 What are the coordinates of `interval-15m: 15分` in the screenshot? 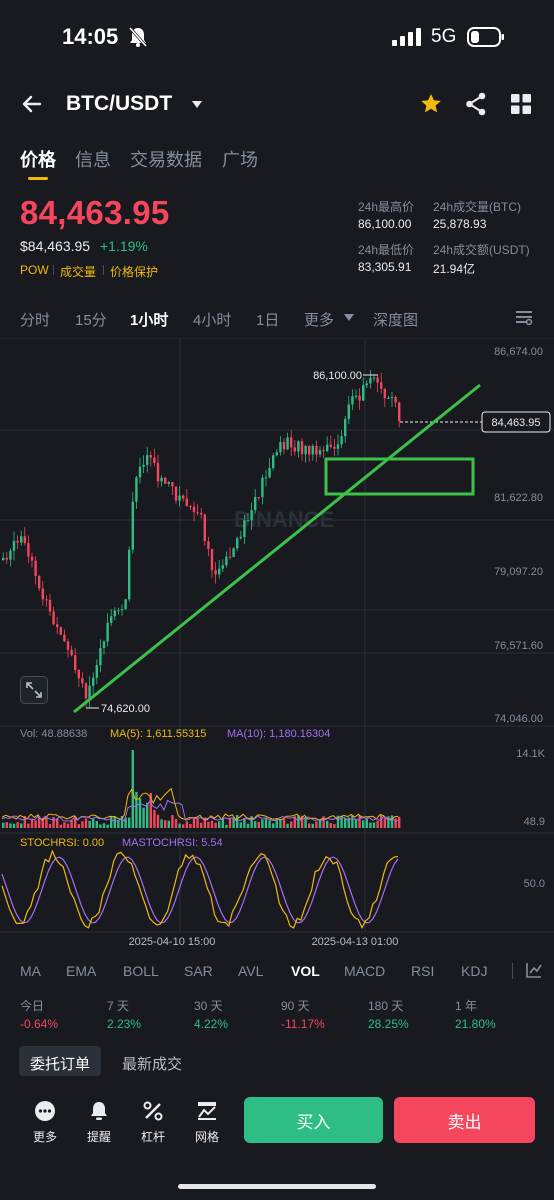 It's located at (91, 319).